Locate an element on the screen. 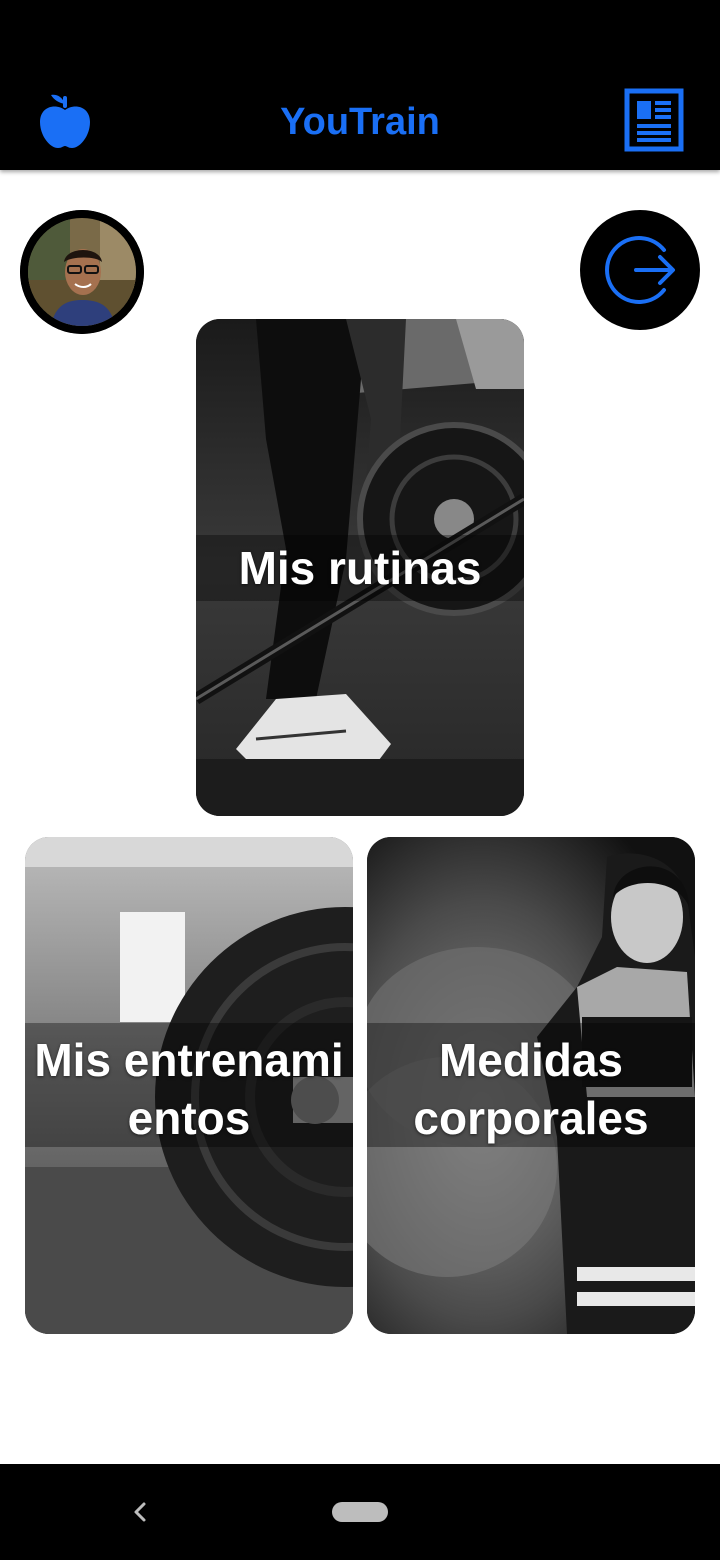 The image size is (720, 1560). workouts-card-label: Mis entrenami entos is located at coordinates (189, 1089).